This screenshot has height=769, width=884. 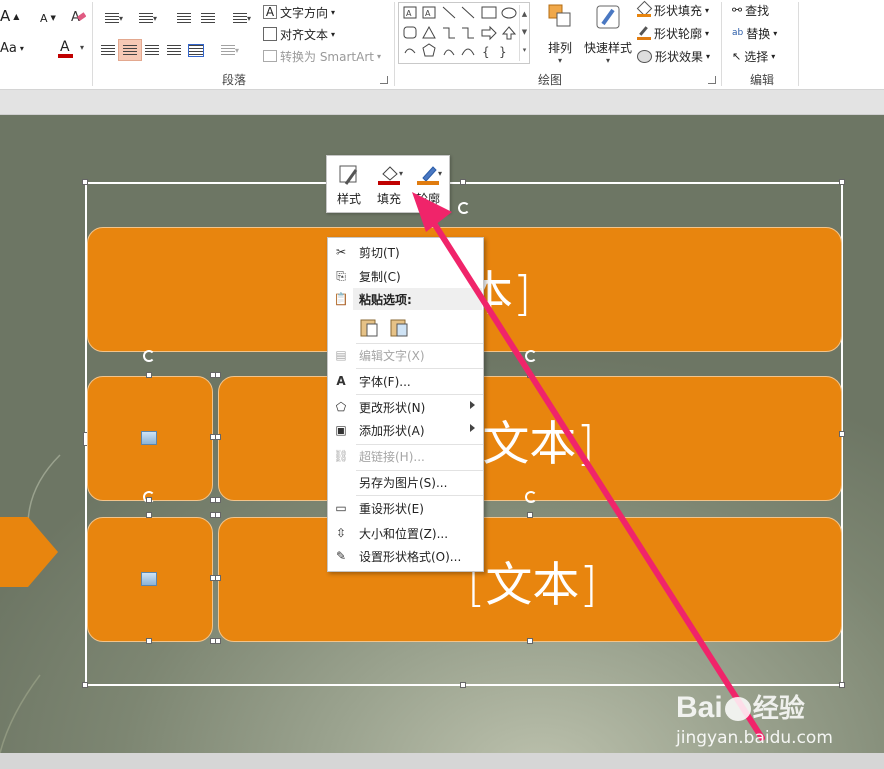 I want to click on bullets-button: ▾, so click(x=114, y=18).